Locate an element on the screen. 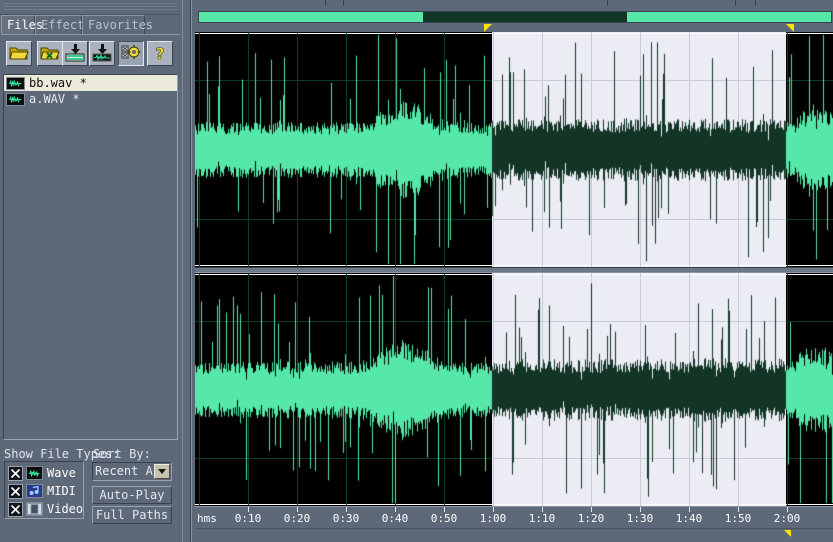  sort-by-label: Sort By: is located at coordinates (122, 454).